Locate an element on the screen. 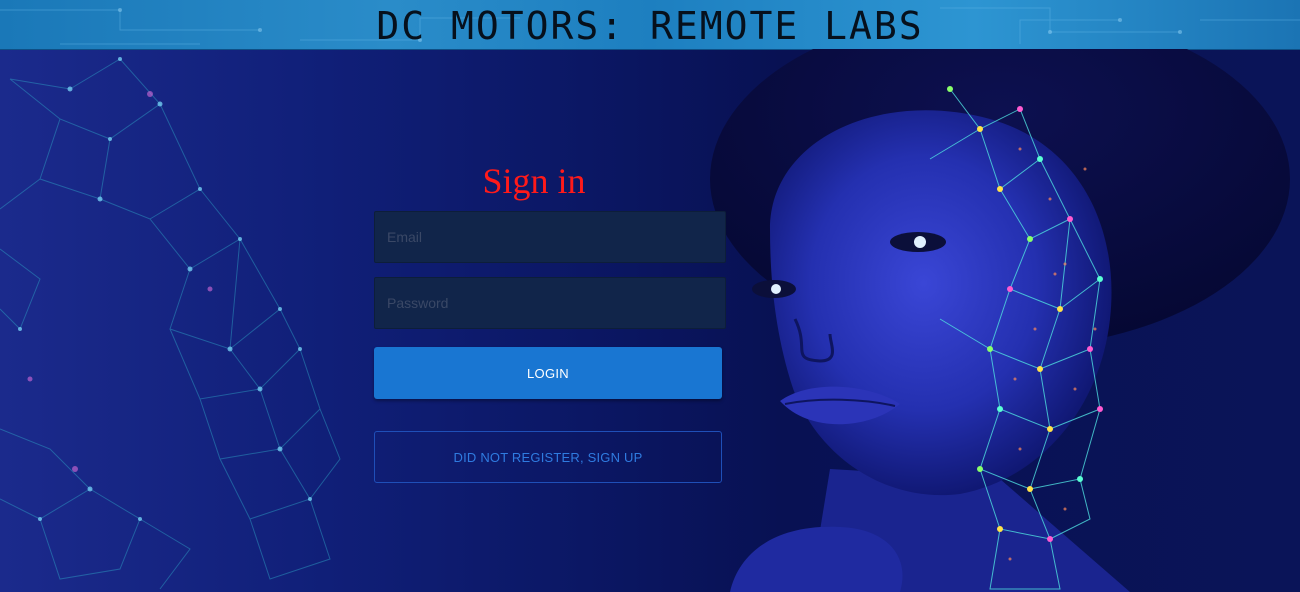  app-title: DC MOTORS: REMOTE LABS is located at coordinates (650, 26).